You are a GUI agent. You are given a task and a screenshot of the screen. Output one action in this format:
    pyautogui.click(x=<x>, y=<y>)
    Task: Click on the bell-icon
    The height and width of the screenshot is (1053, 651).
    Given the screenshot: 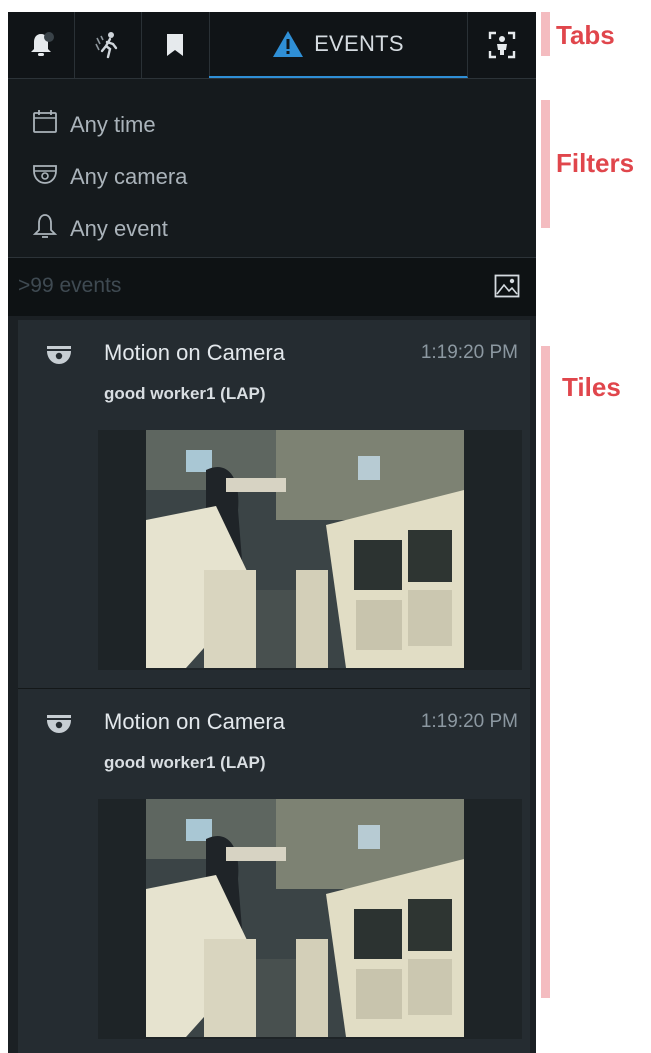 What is the action you would take?
    pyautogui.click(x=41, y=45)
    